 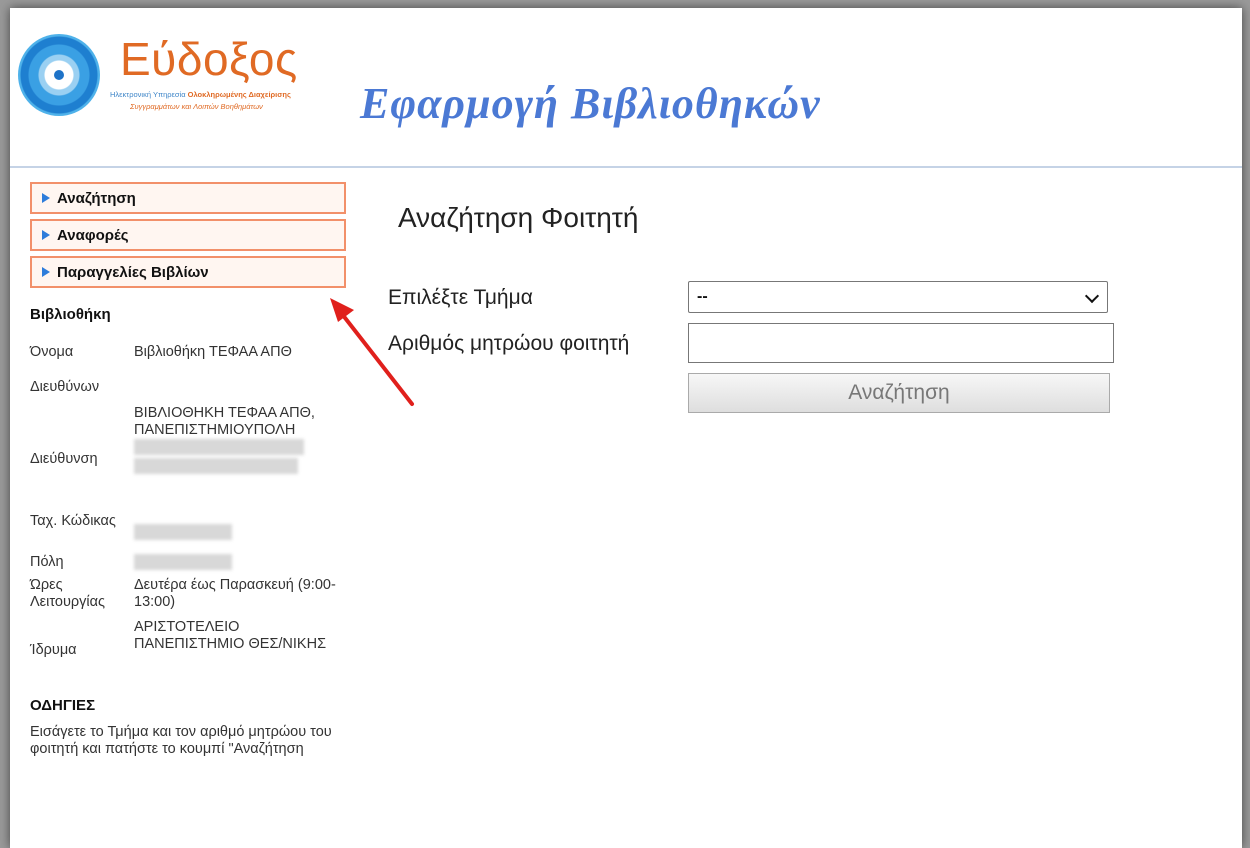 What do you see at coordinates (93, 235) in the screenshot?
I see `menu-item-label: Αναφορές` at bounding box center [93, 235].